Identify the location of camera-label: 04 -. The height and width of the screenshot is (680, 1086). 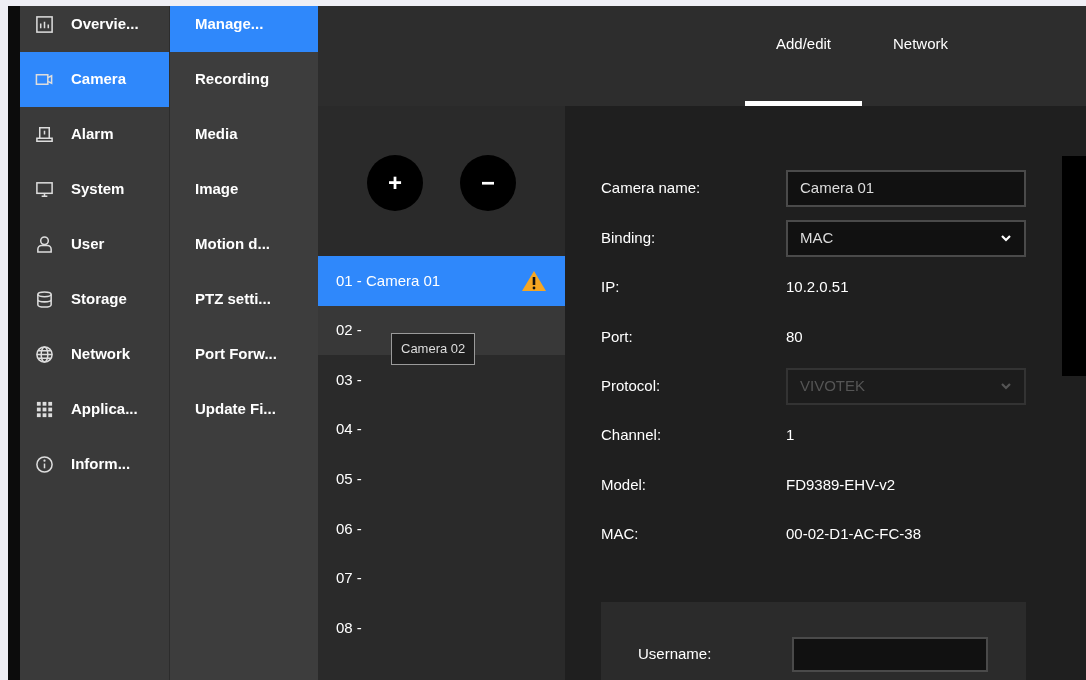
(349, 429).